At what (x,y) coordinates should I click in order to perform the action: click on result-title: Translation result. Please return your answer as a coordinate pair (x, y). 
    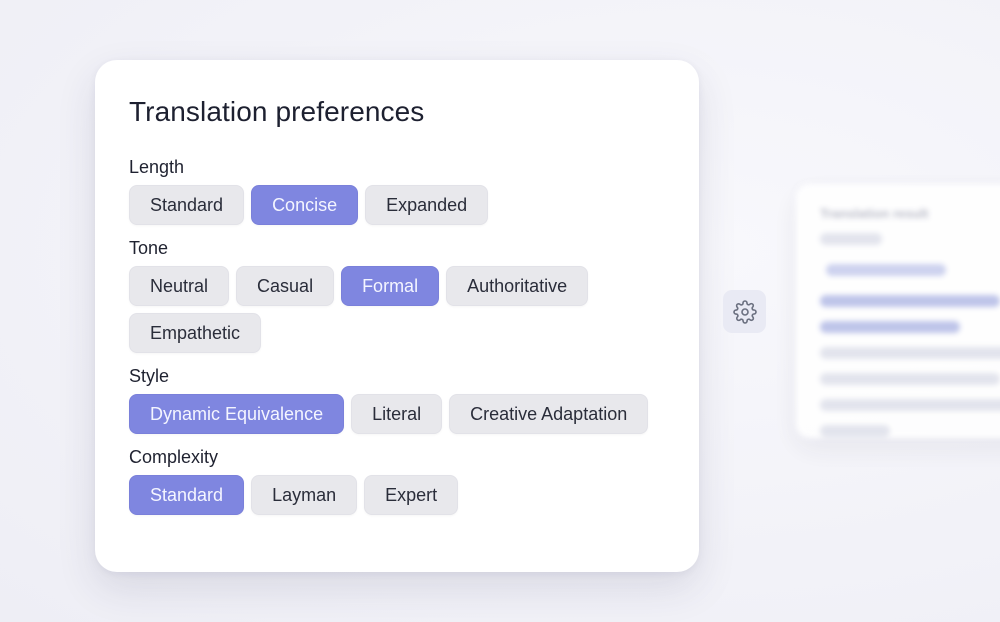
    Looking at the image, I should click on (874, 213).